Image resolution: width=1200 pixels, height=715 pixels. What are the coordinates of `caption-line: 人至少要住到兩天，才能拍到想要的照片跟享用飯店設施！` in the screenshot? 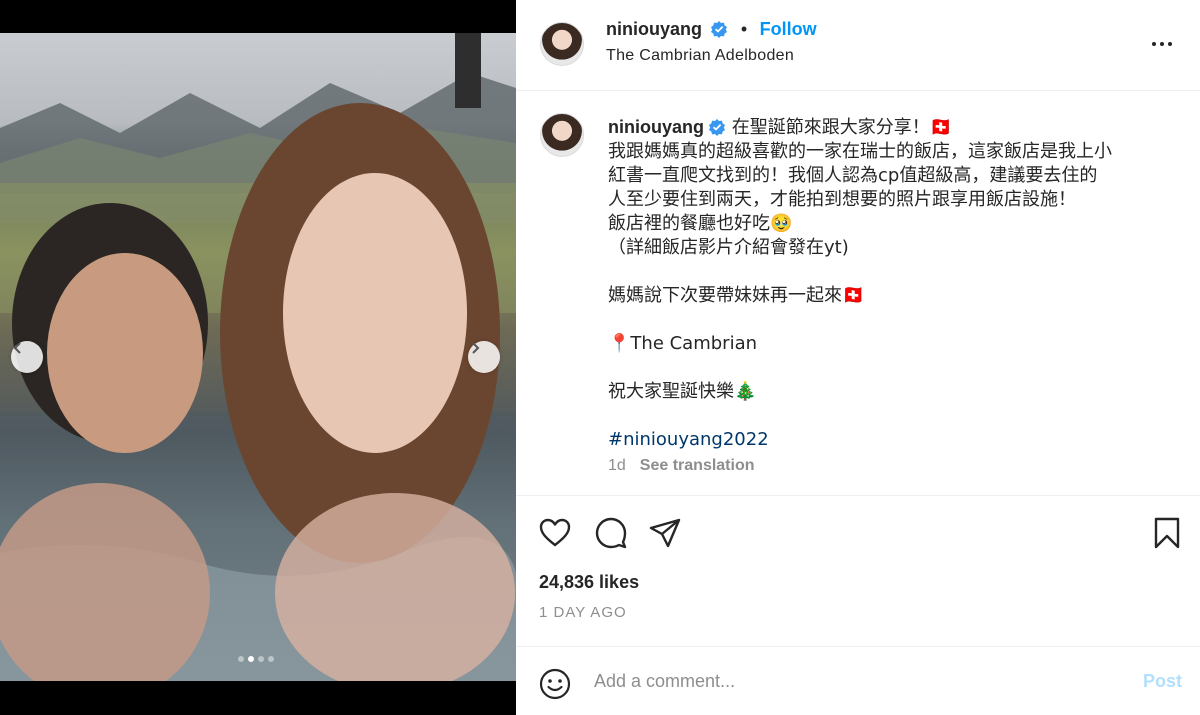 It's located at (842, 199).